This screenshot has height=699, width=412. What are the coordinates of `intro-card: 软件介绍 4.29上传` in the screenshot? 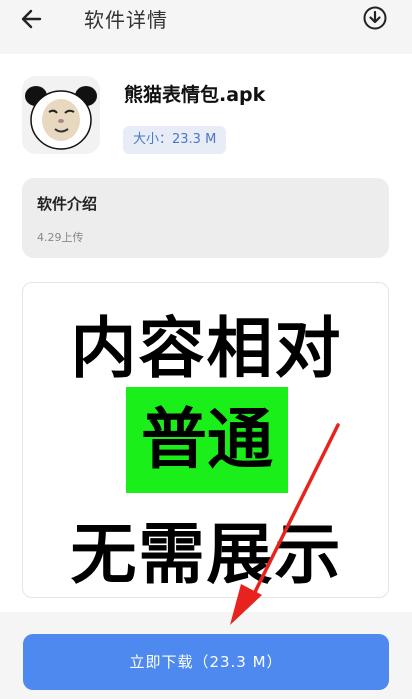 It's located at (205, 218).